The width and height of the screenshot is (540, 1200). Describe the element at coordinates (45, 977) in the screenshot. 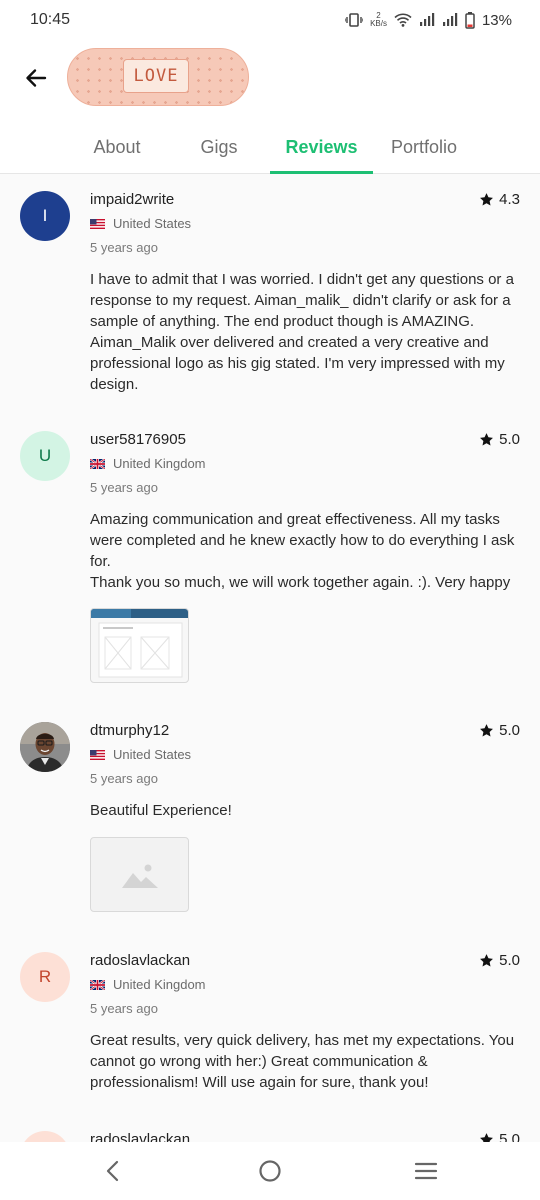

I see `avatar: R` at that location.